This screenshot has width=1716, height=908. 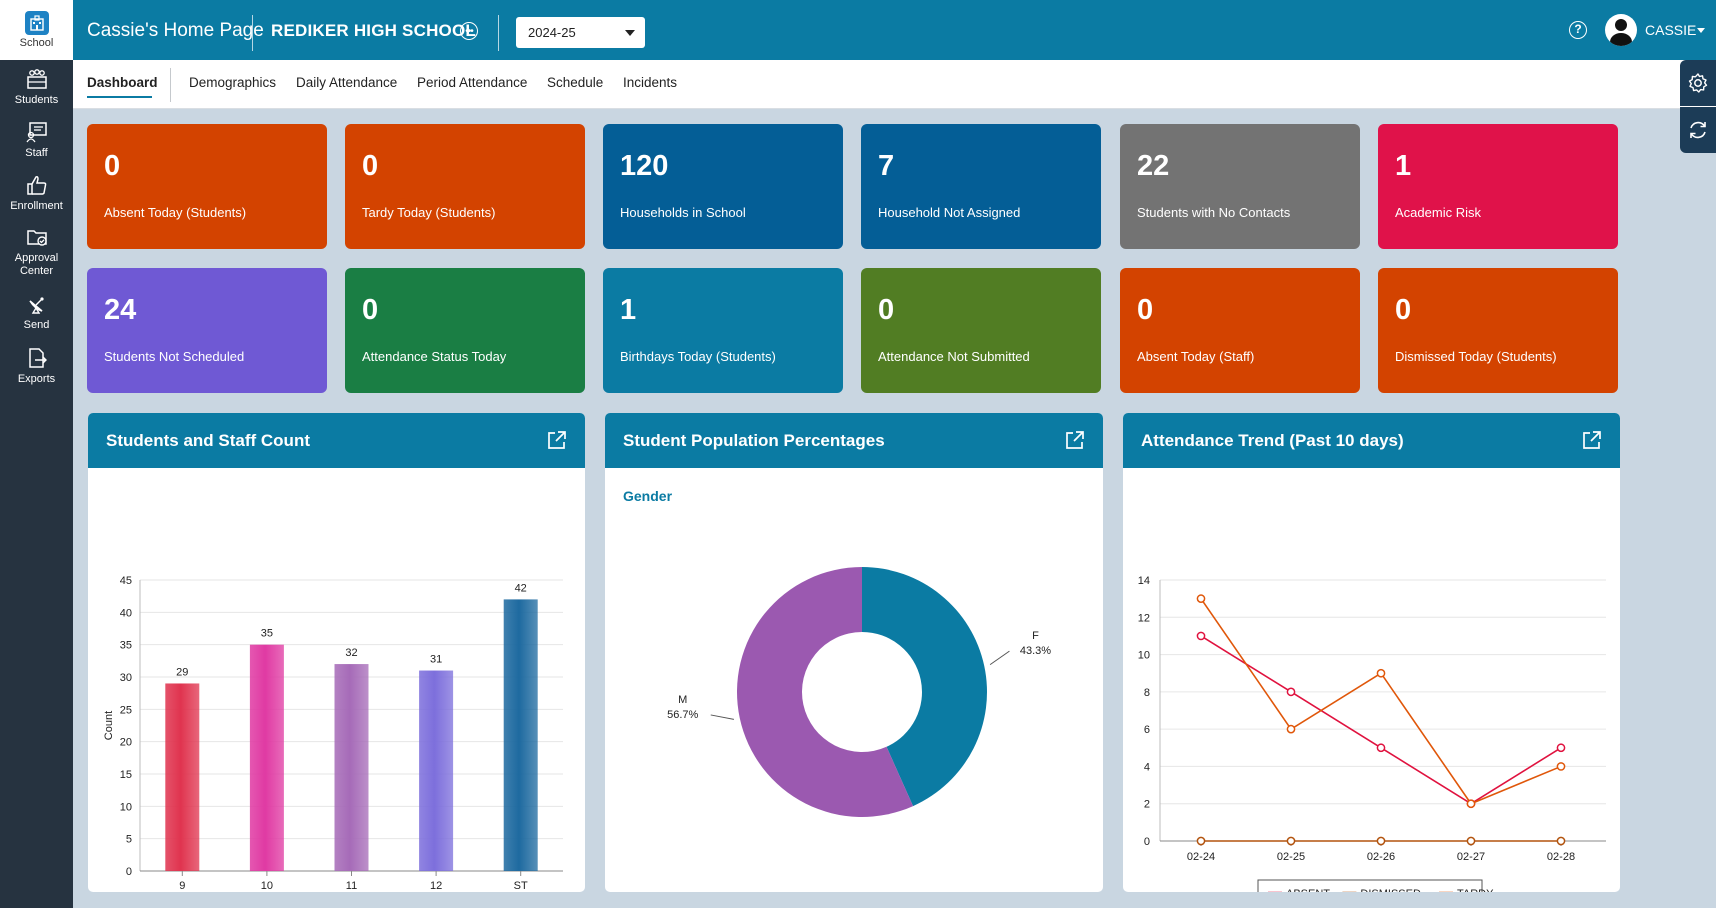 What do you see at coordinates (36, 86) in the screenshot?
I see `rail-item-students: Students` at bounding box center [36, 86].